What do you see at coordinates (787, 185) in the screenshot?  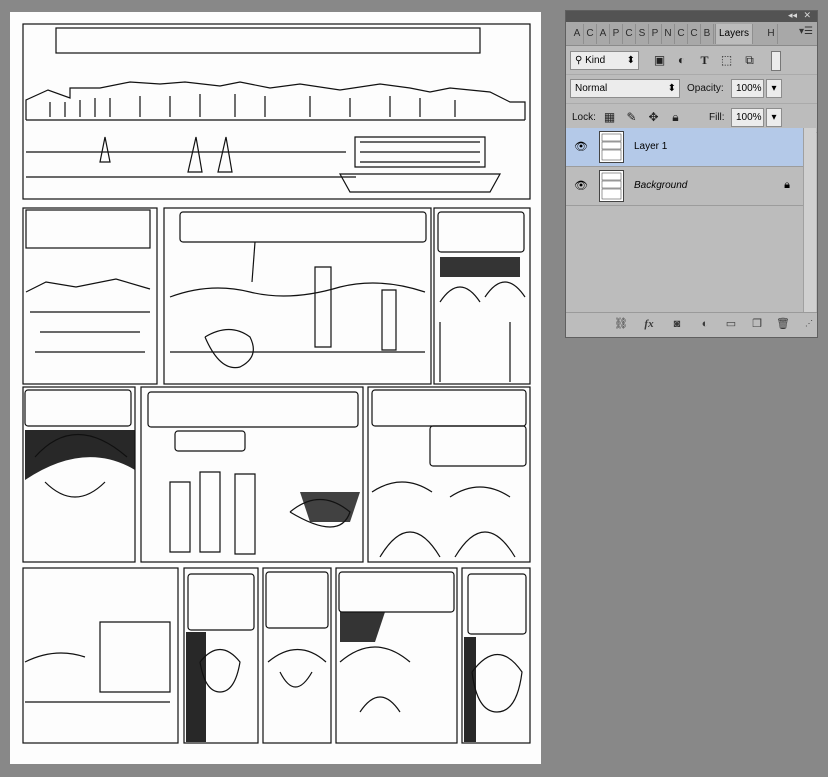 I see `lock-icon: 🔒︎` at bounding box center [787, 185].